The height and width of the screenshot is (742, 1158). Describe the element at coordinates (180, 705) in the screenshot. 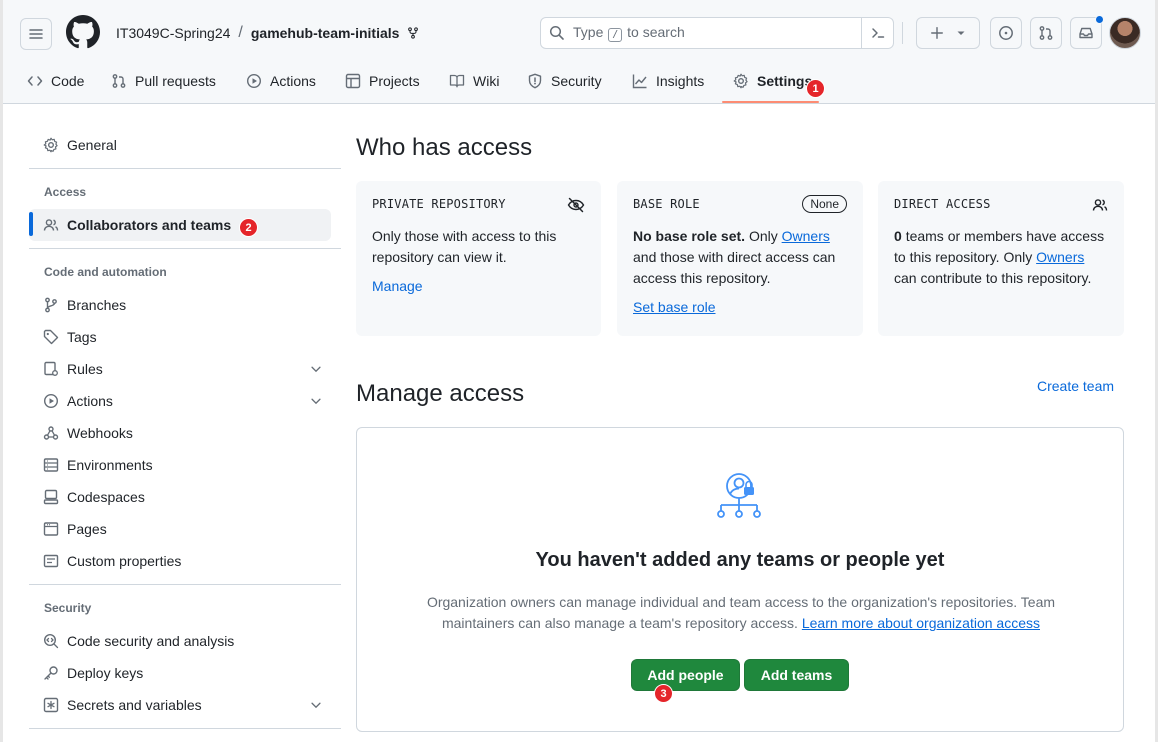

I see `sidebar-item-secrets-variables: Secrets and variables` at that location.